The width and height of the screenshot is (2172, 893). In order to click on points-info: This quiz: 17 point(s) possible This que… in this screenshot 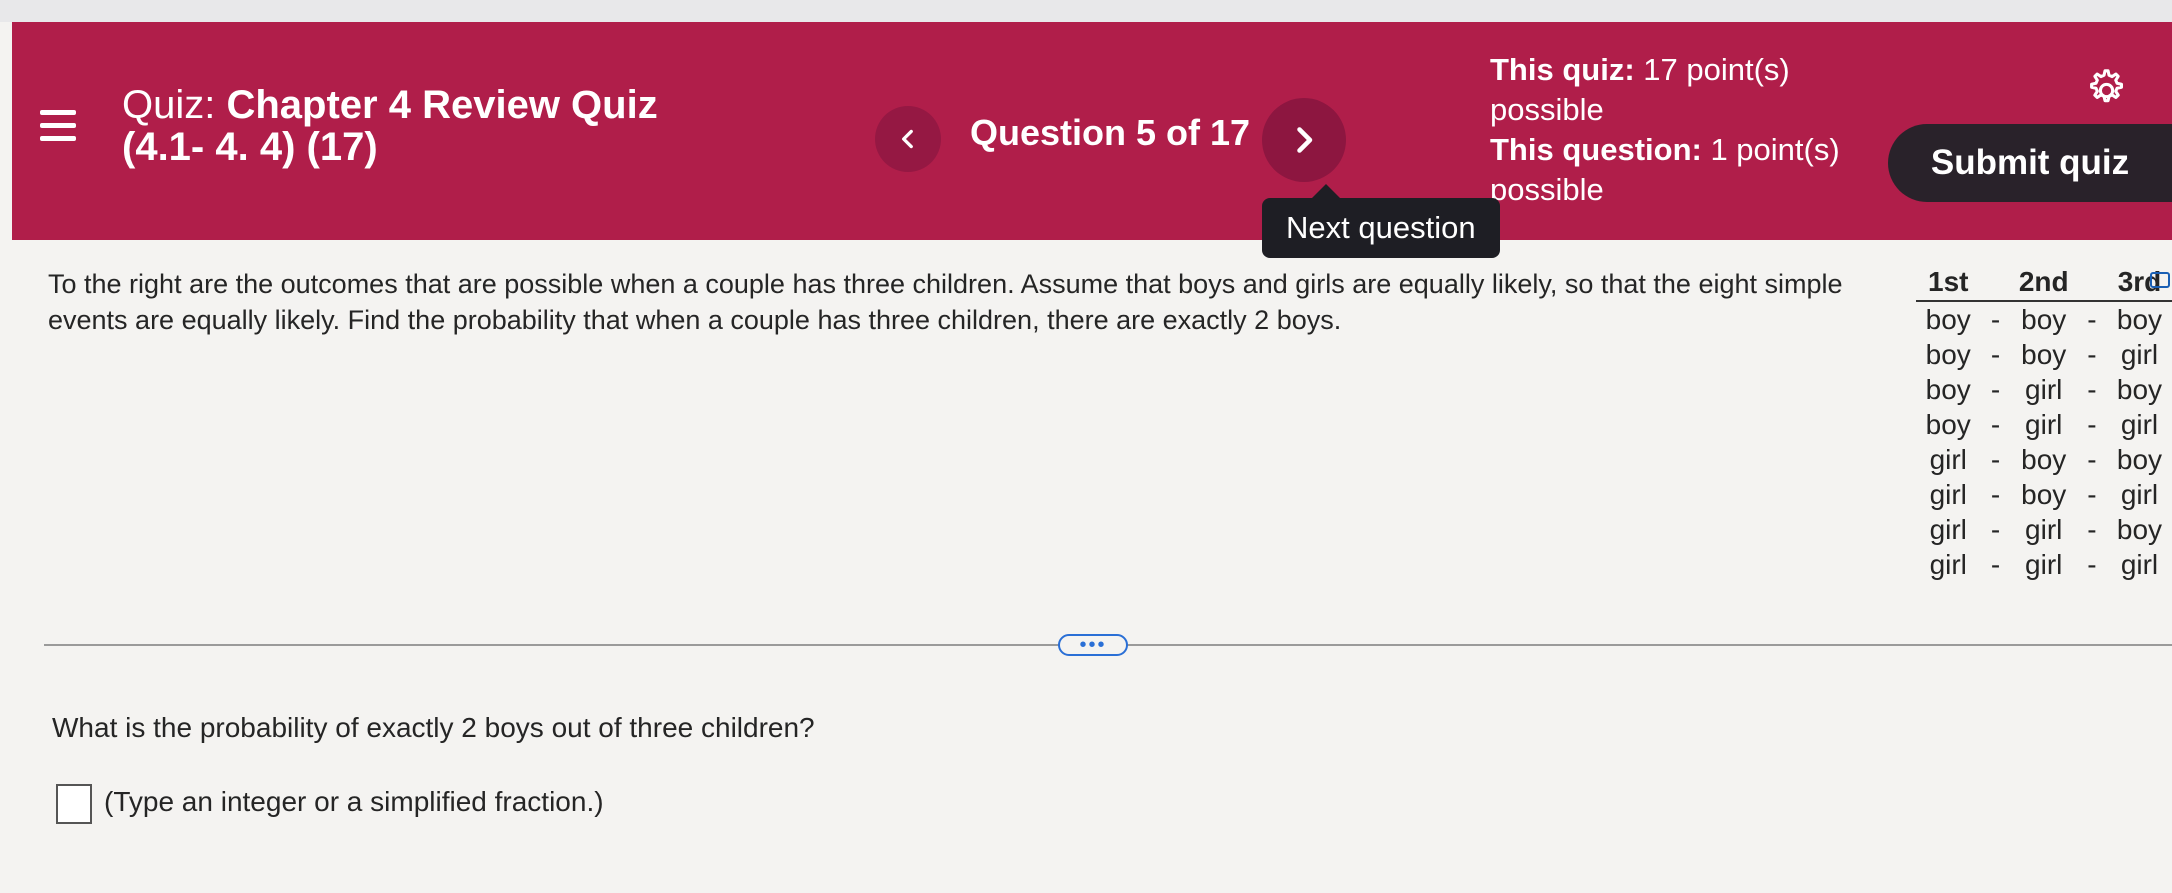, I will do `click(1670, 130)`.